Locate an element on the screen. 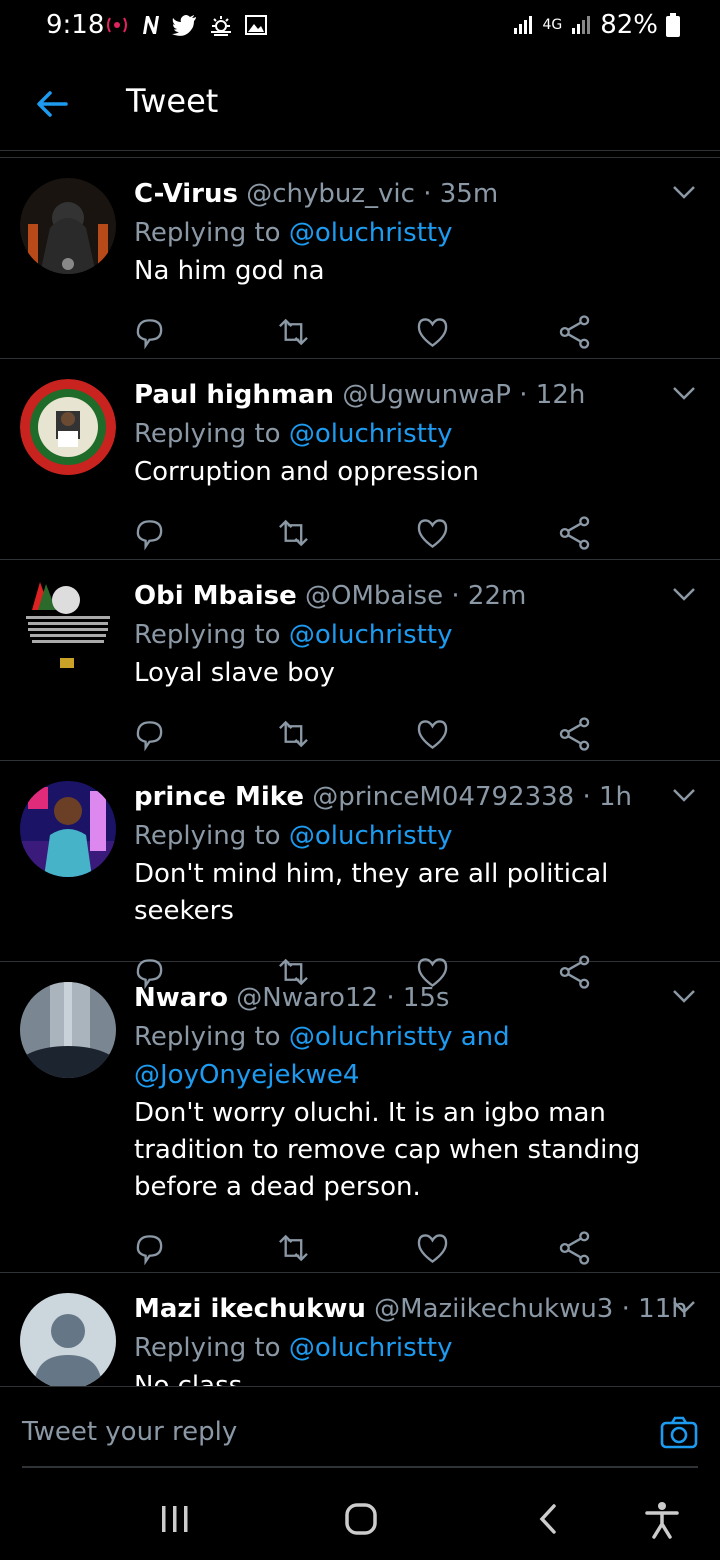 This screenshot has width=720, height=1560. tweet-text: No class is located at coordinates (188, 1378).